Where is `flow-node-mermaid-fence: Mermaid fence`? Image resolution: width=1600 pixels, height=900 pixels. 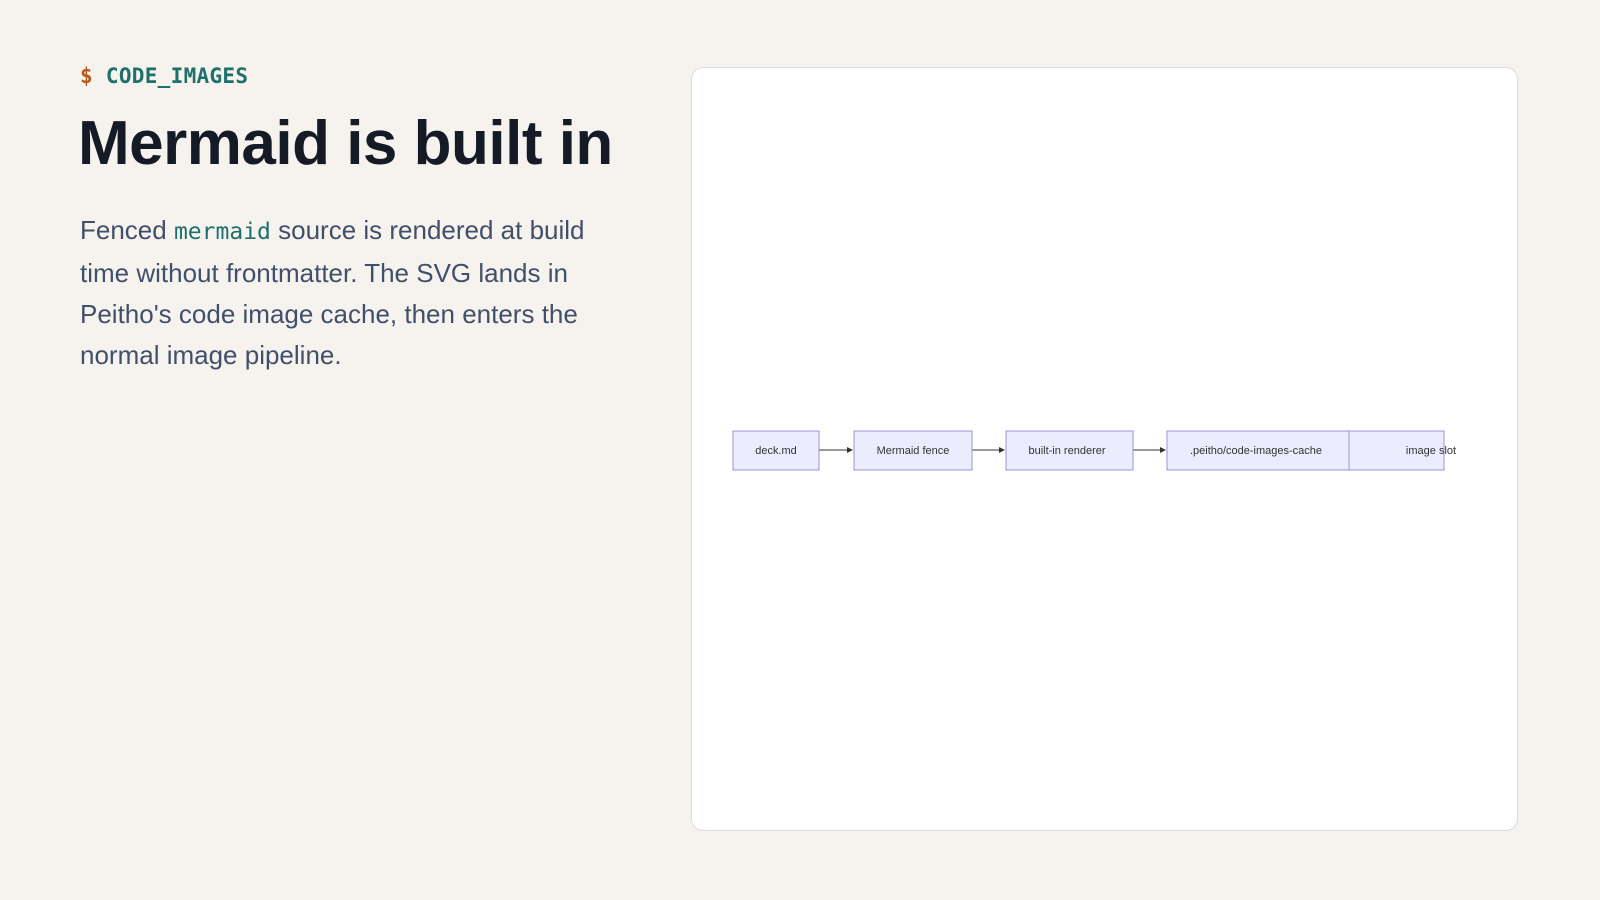 flow-node-mermaid-fence: Mermaid fence is located at coordinates (913, 450).